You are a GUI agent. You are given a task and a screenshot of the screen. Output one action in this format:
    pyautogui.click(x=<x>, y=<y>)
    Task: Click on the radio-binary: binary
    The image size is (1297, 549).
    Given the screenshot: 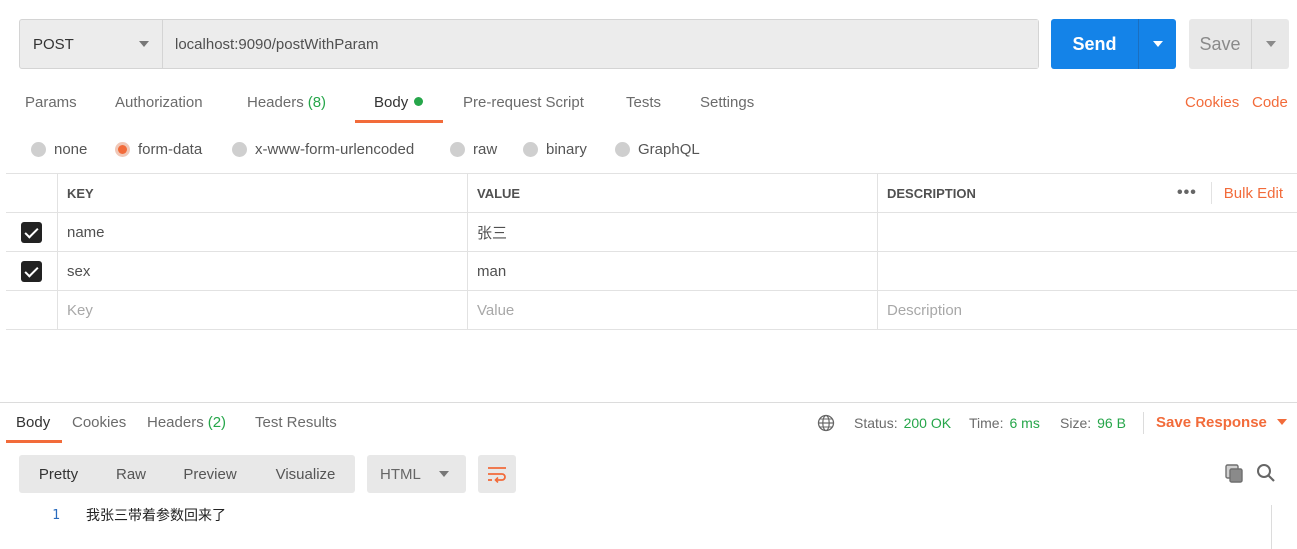 What is the action you would take?
    pyautogui.click(x=555, y=149)
    